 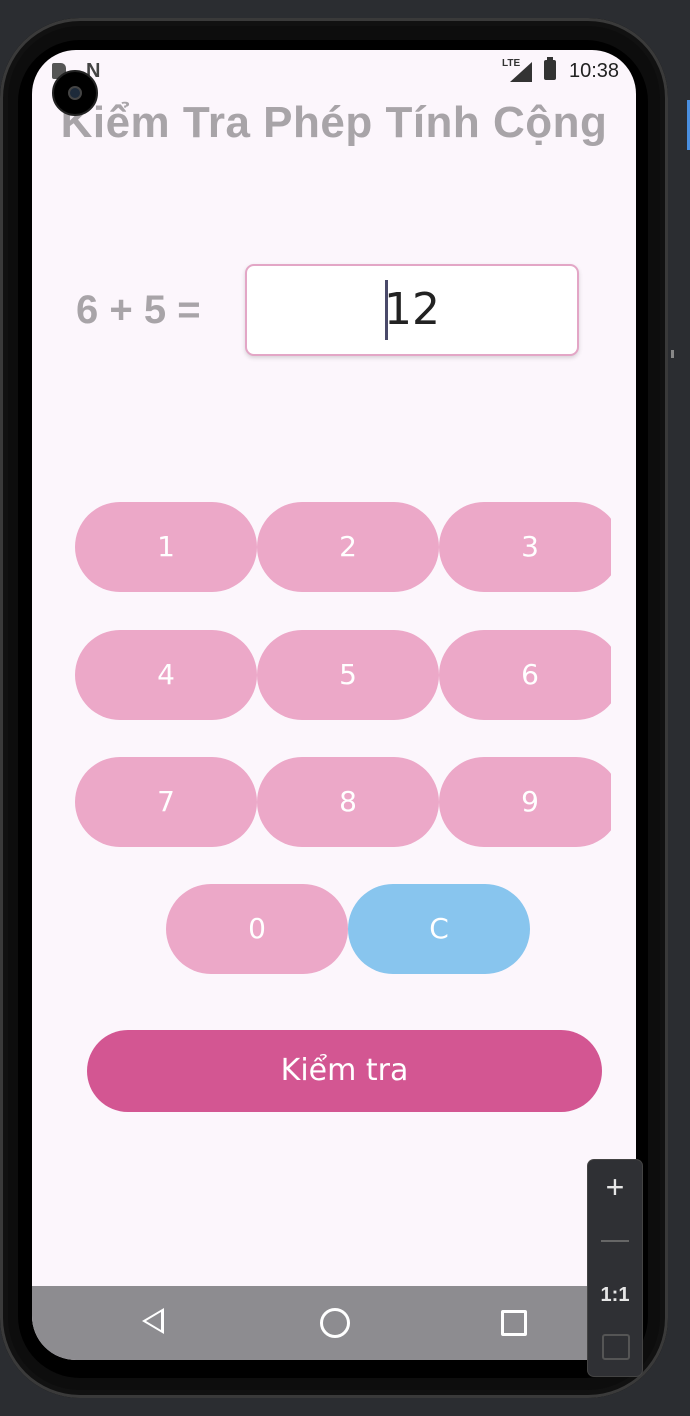 I want to click on back-icon, so click(x=153, y=1321).